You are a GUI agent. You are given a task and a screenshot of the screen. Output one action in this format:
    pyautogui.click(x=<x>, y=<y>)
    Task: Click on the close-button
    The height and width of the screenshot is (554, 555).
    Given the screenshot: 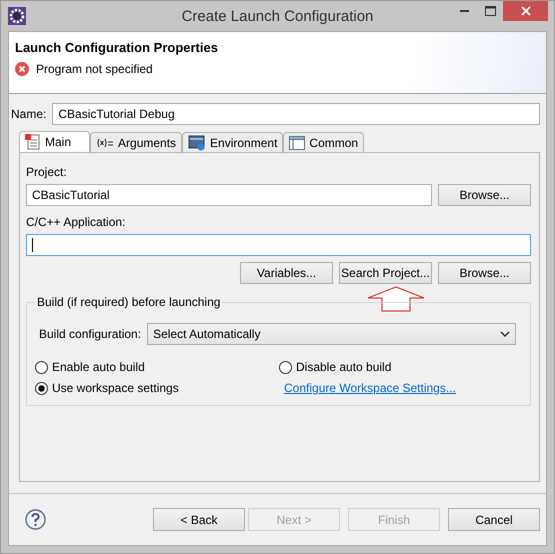 What is the action you would take?
    pyautogui.click(x=525, y=11)
    